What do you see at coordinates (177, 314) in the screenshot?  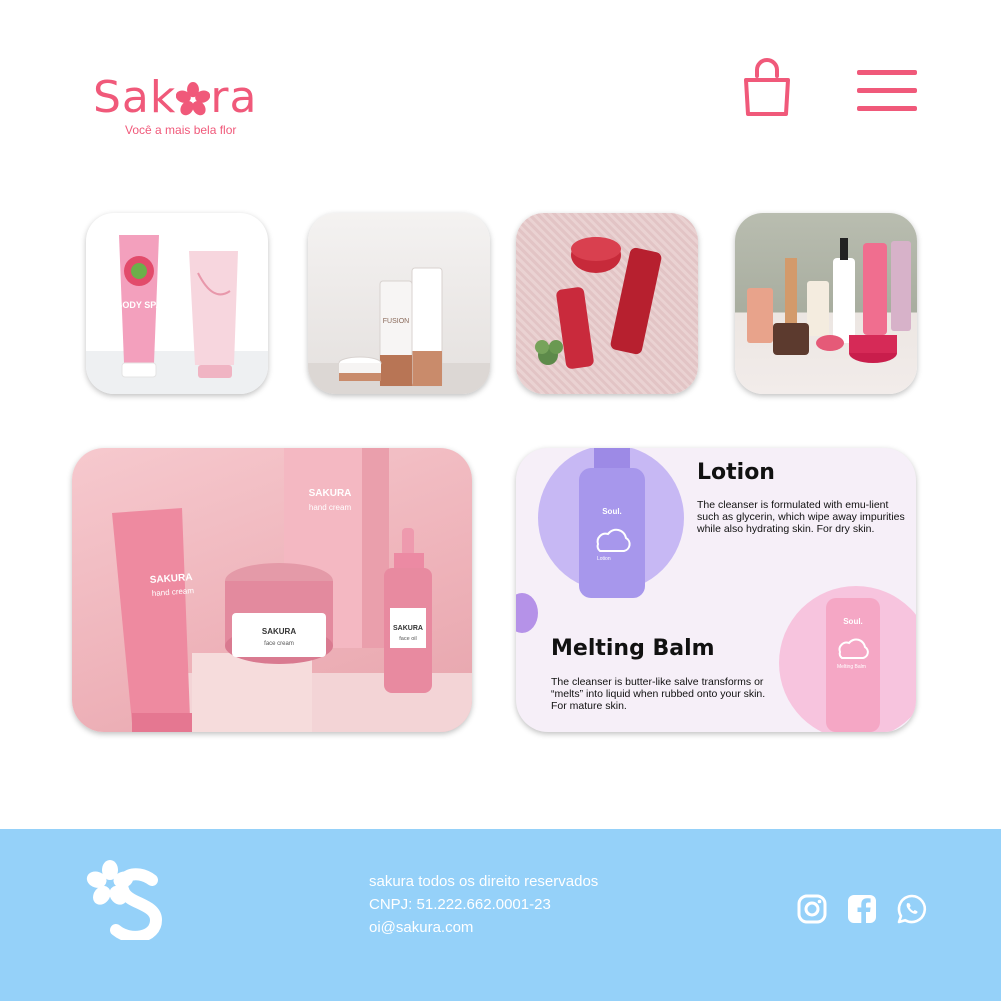 I see `body-spa-tubes-image: BODY SPA` at bounding box center [177, 314].